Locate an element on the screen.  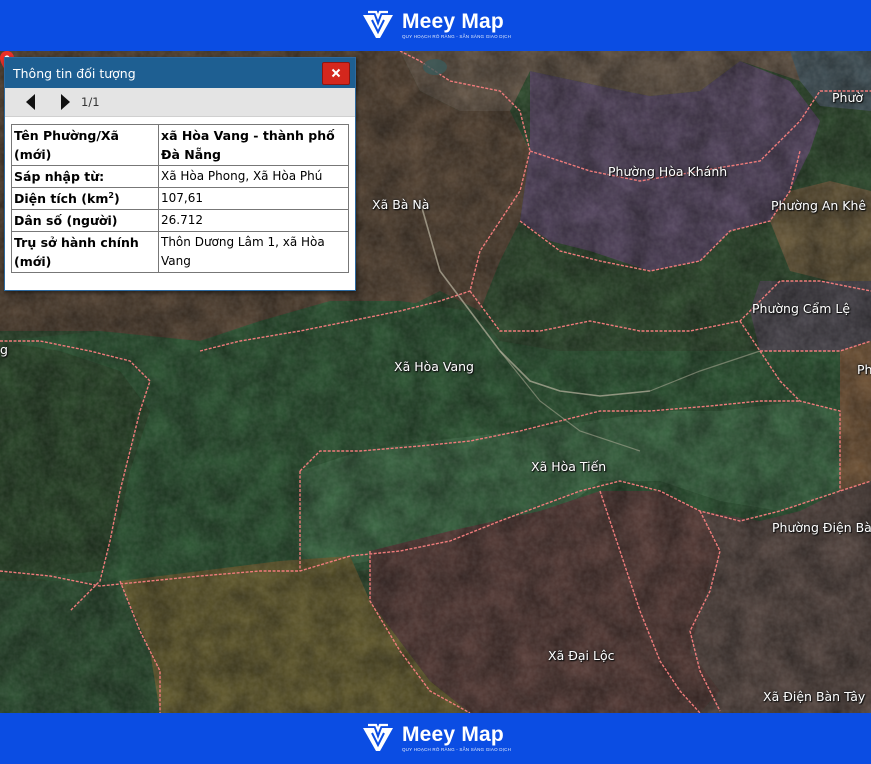
map-label-cam-le: Phường Cẩm Lệ is located at coordinates (801, 308).